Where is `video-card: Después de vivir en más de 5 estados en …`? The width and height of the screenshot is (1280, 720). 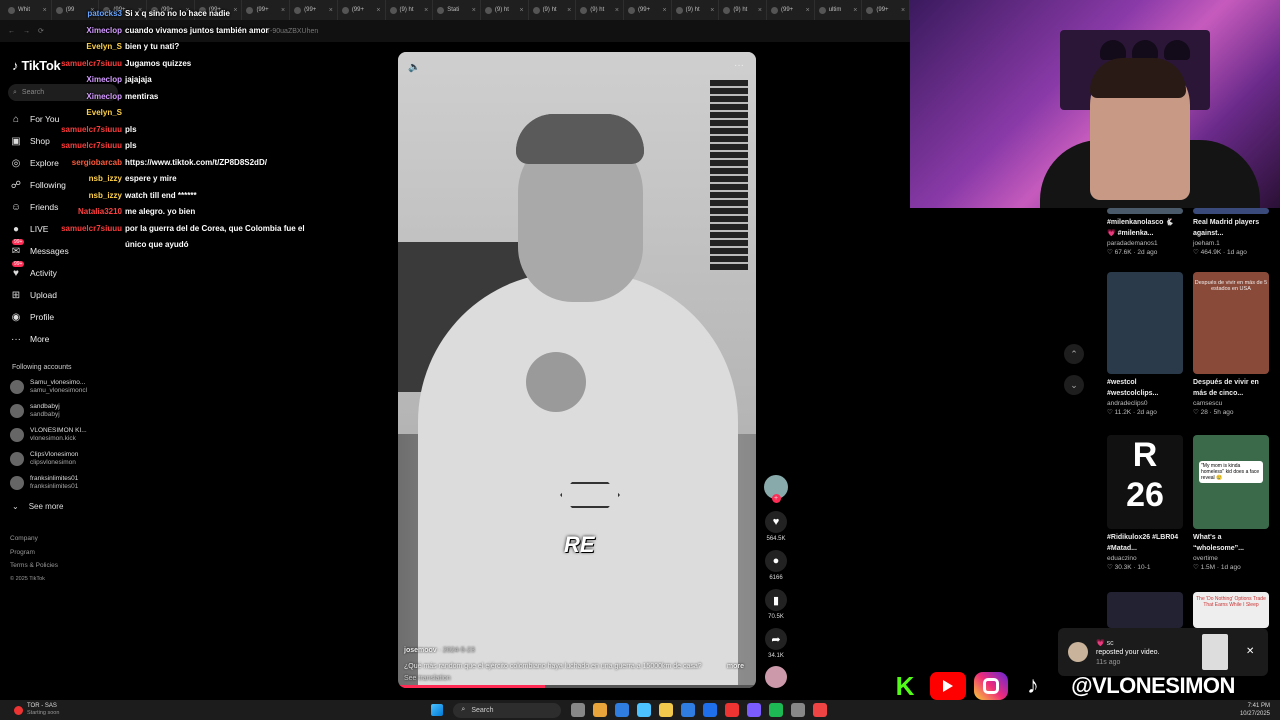 video-card: Después de vivir en más de 5 estados en … is located at coordinates (1231, 344).